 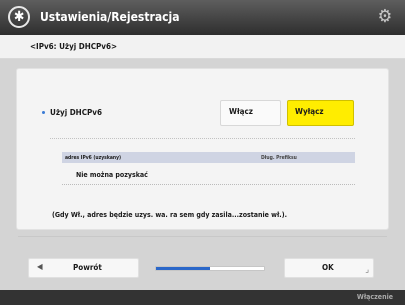 What do you see at coordinates (202, 47) in the screenshot?
I see `breadcrumb: <IPv6: Użyj DHCPv6>` at bounding box center [202, 47].